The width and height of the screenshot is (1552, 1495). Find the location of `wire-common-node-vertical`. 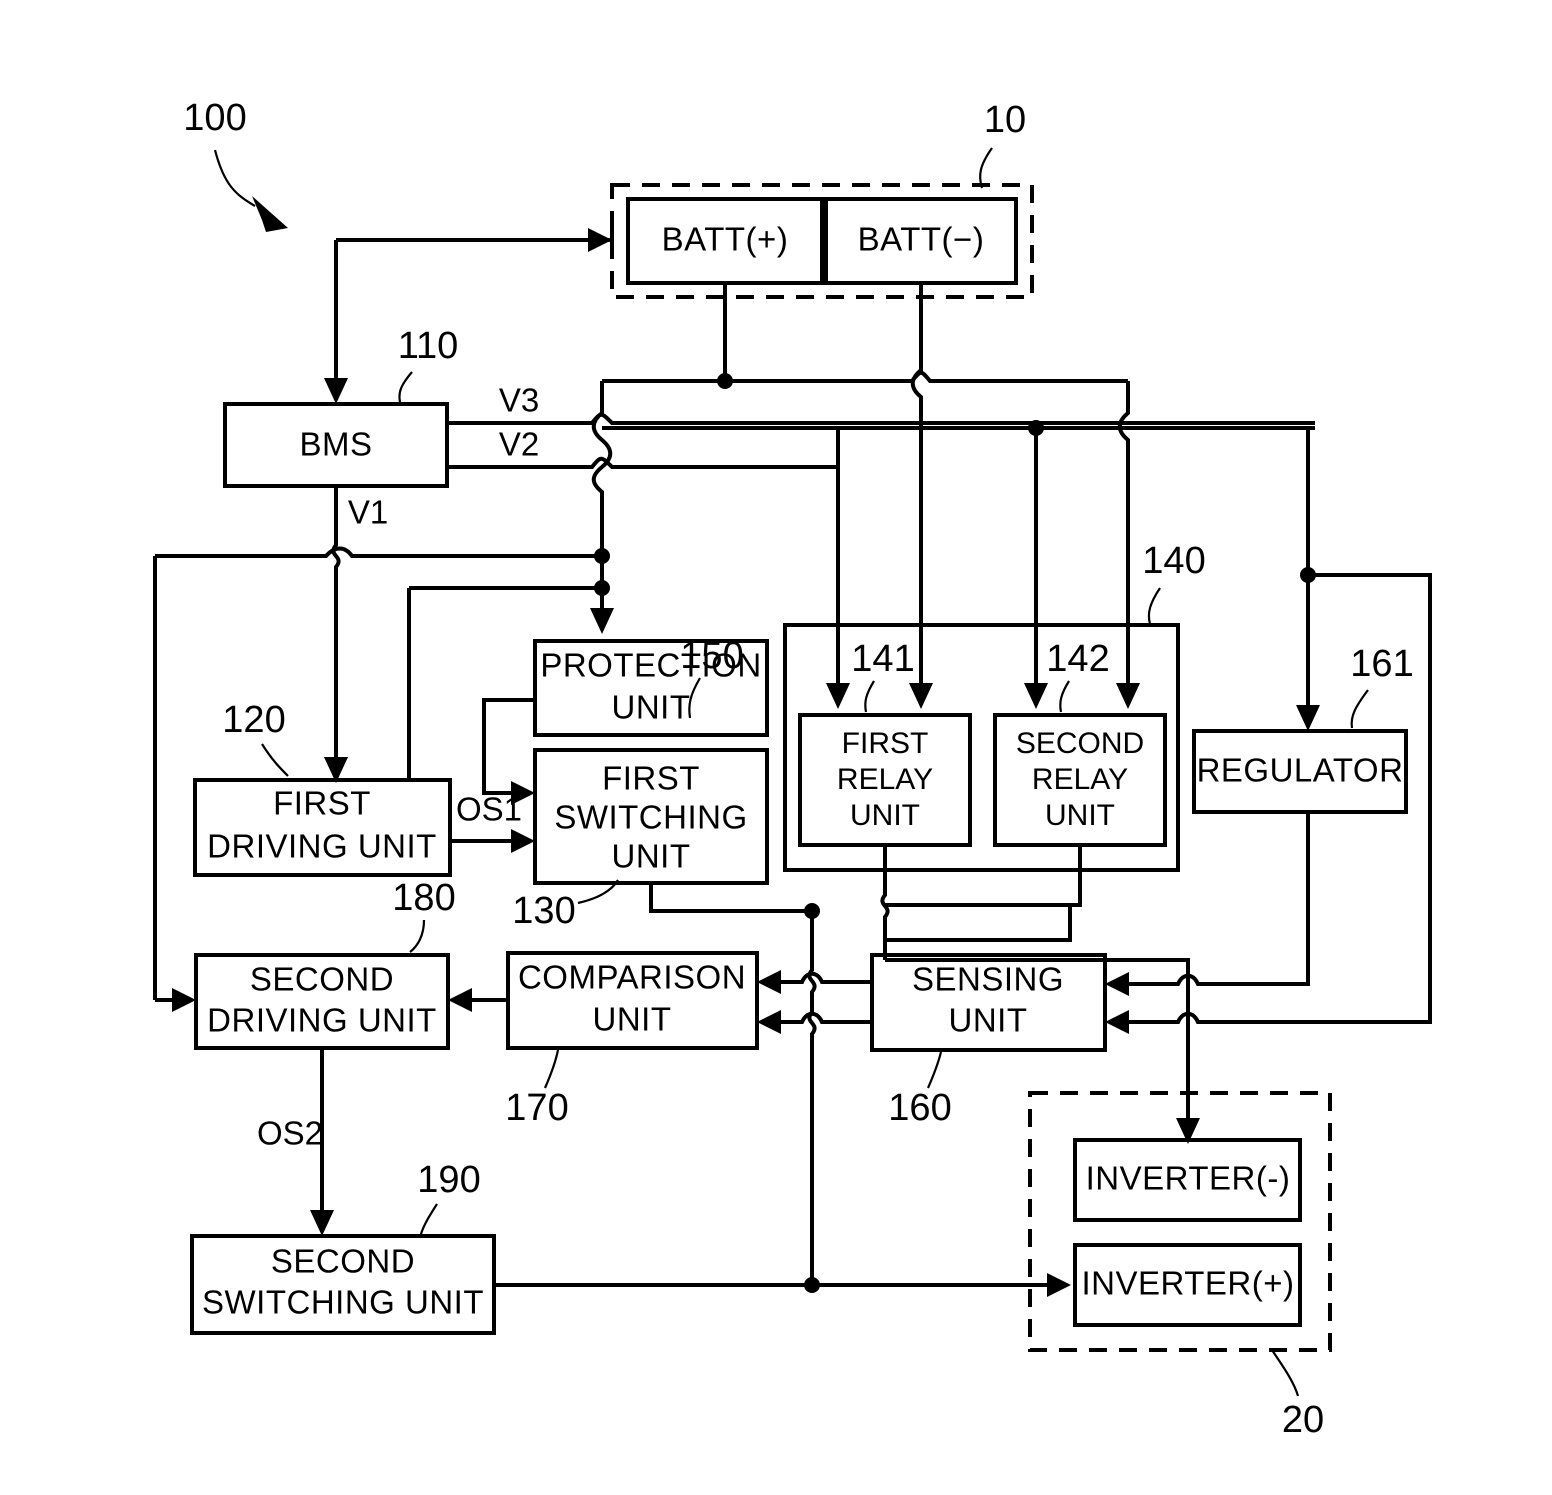

wire-common-node-vertical is located at coordinates (812, 1098).